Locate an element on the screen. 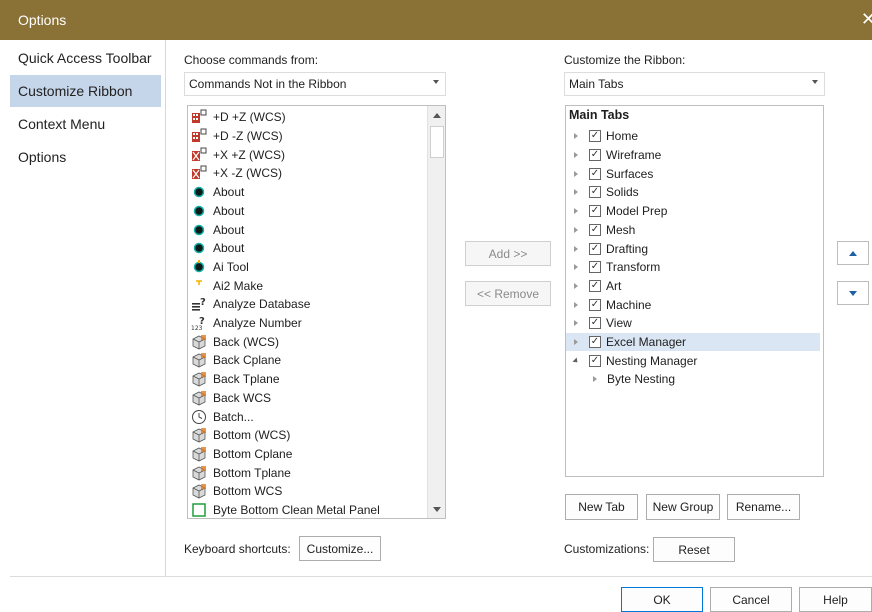  add-button: Add >> is located at coordinates (508, 253).